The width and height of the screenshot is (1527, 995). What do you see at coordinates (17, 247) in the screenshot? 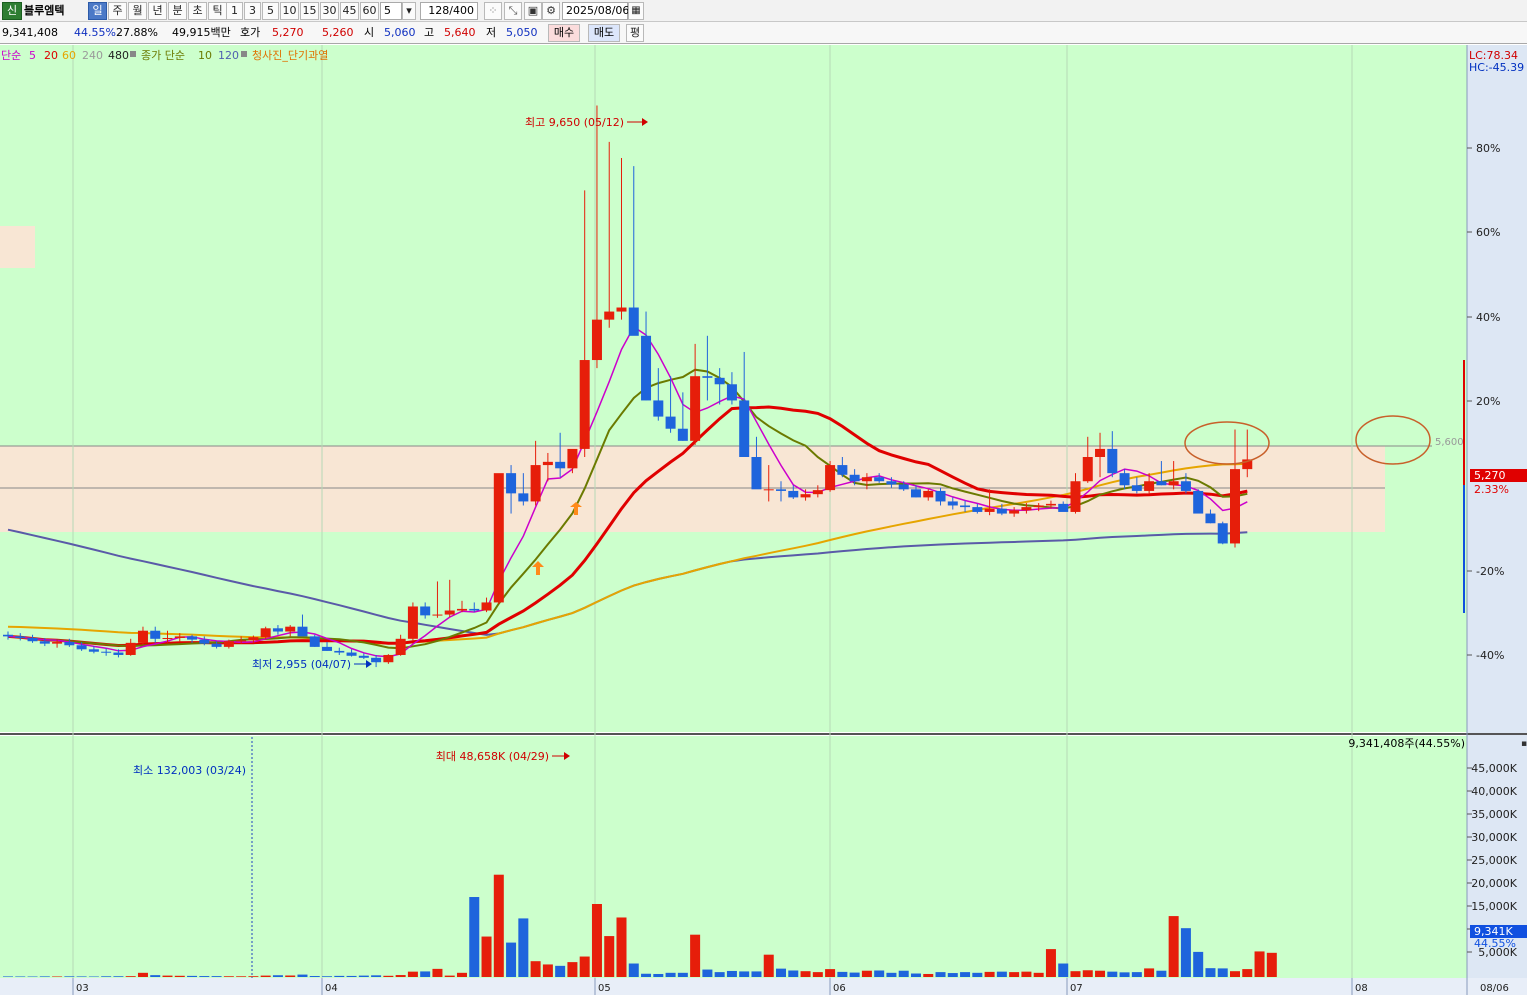
I see `overlay-box` at bounding box center [17, 247].